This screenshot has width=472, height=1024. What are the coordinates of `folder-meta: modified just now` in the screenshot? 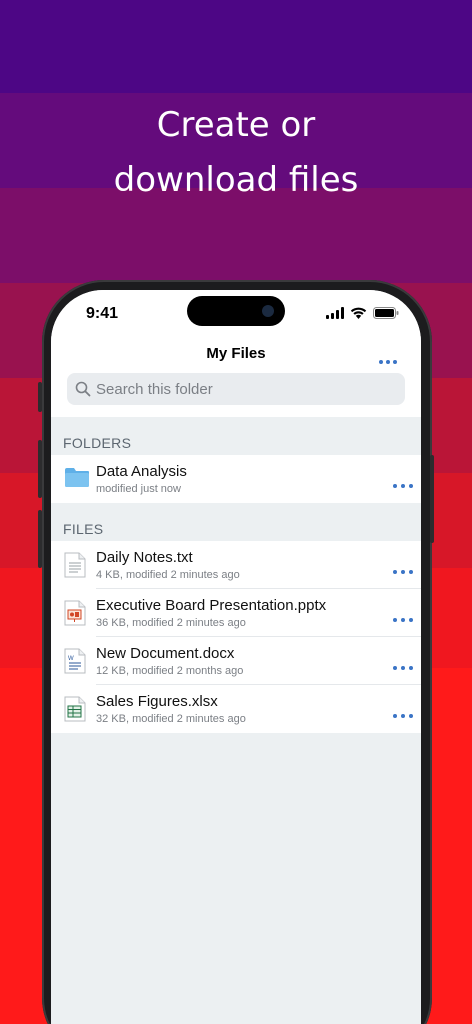 It's located at (138, 489).